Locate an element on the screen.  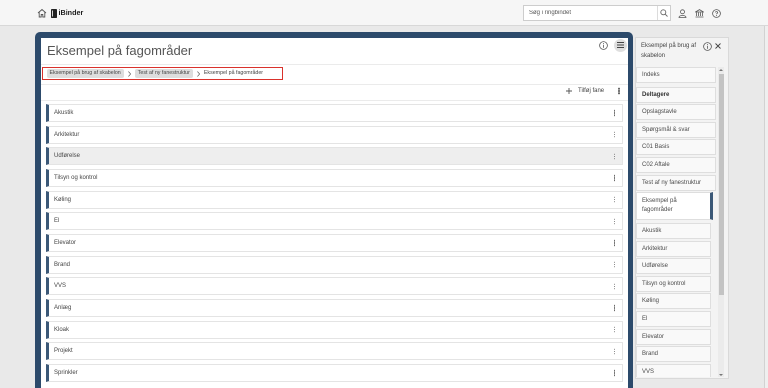
tab-row-udforelse: Udførelse is located at coordinates (334, 156).